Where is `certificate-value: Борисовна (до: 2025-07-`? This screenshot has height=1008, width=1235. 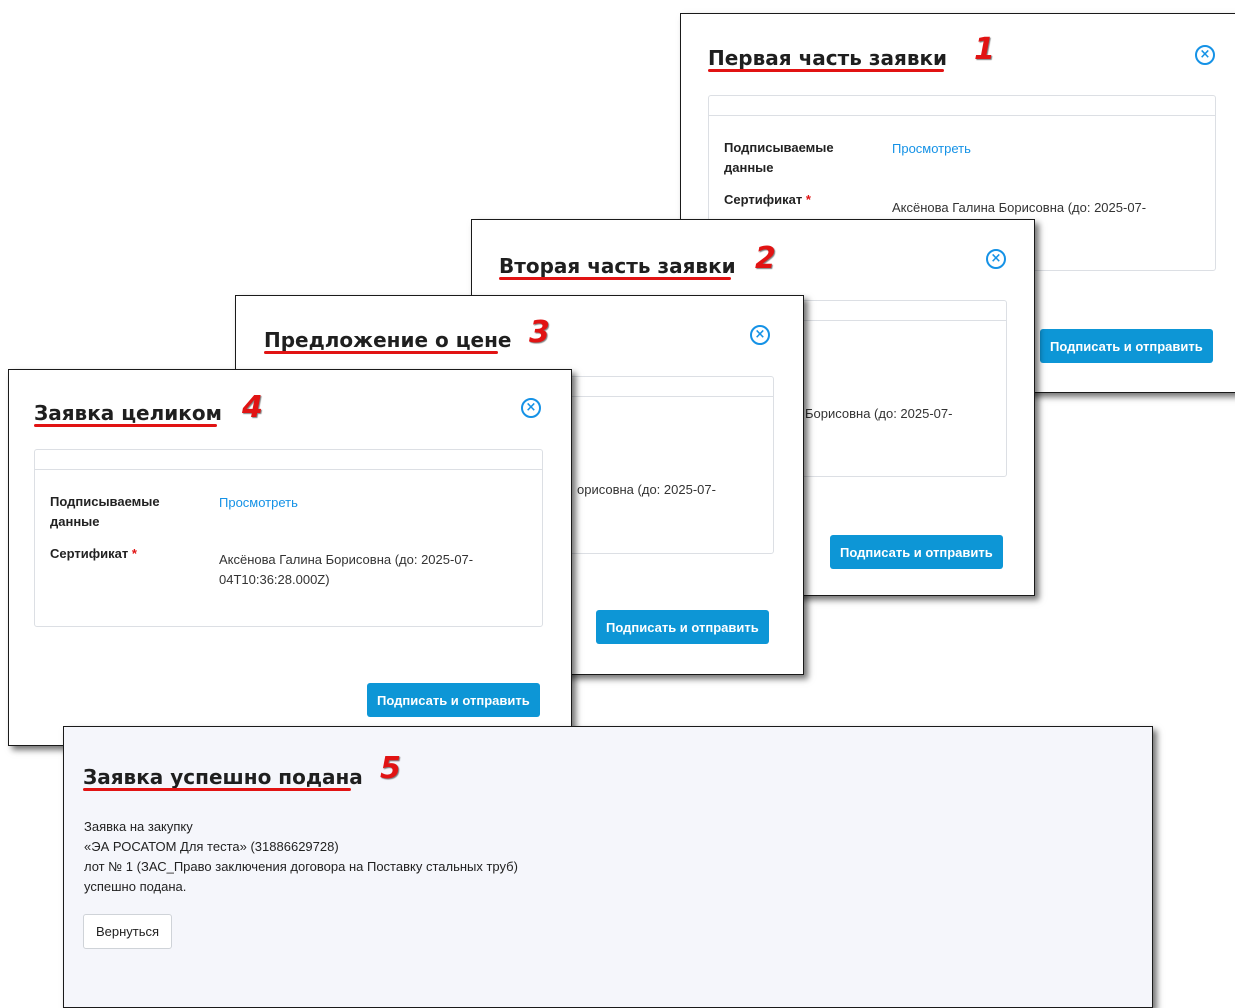 certificate-value: Борисовна (до: 2025-07- is located at coordinates (878, 414).